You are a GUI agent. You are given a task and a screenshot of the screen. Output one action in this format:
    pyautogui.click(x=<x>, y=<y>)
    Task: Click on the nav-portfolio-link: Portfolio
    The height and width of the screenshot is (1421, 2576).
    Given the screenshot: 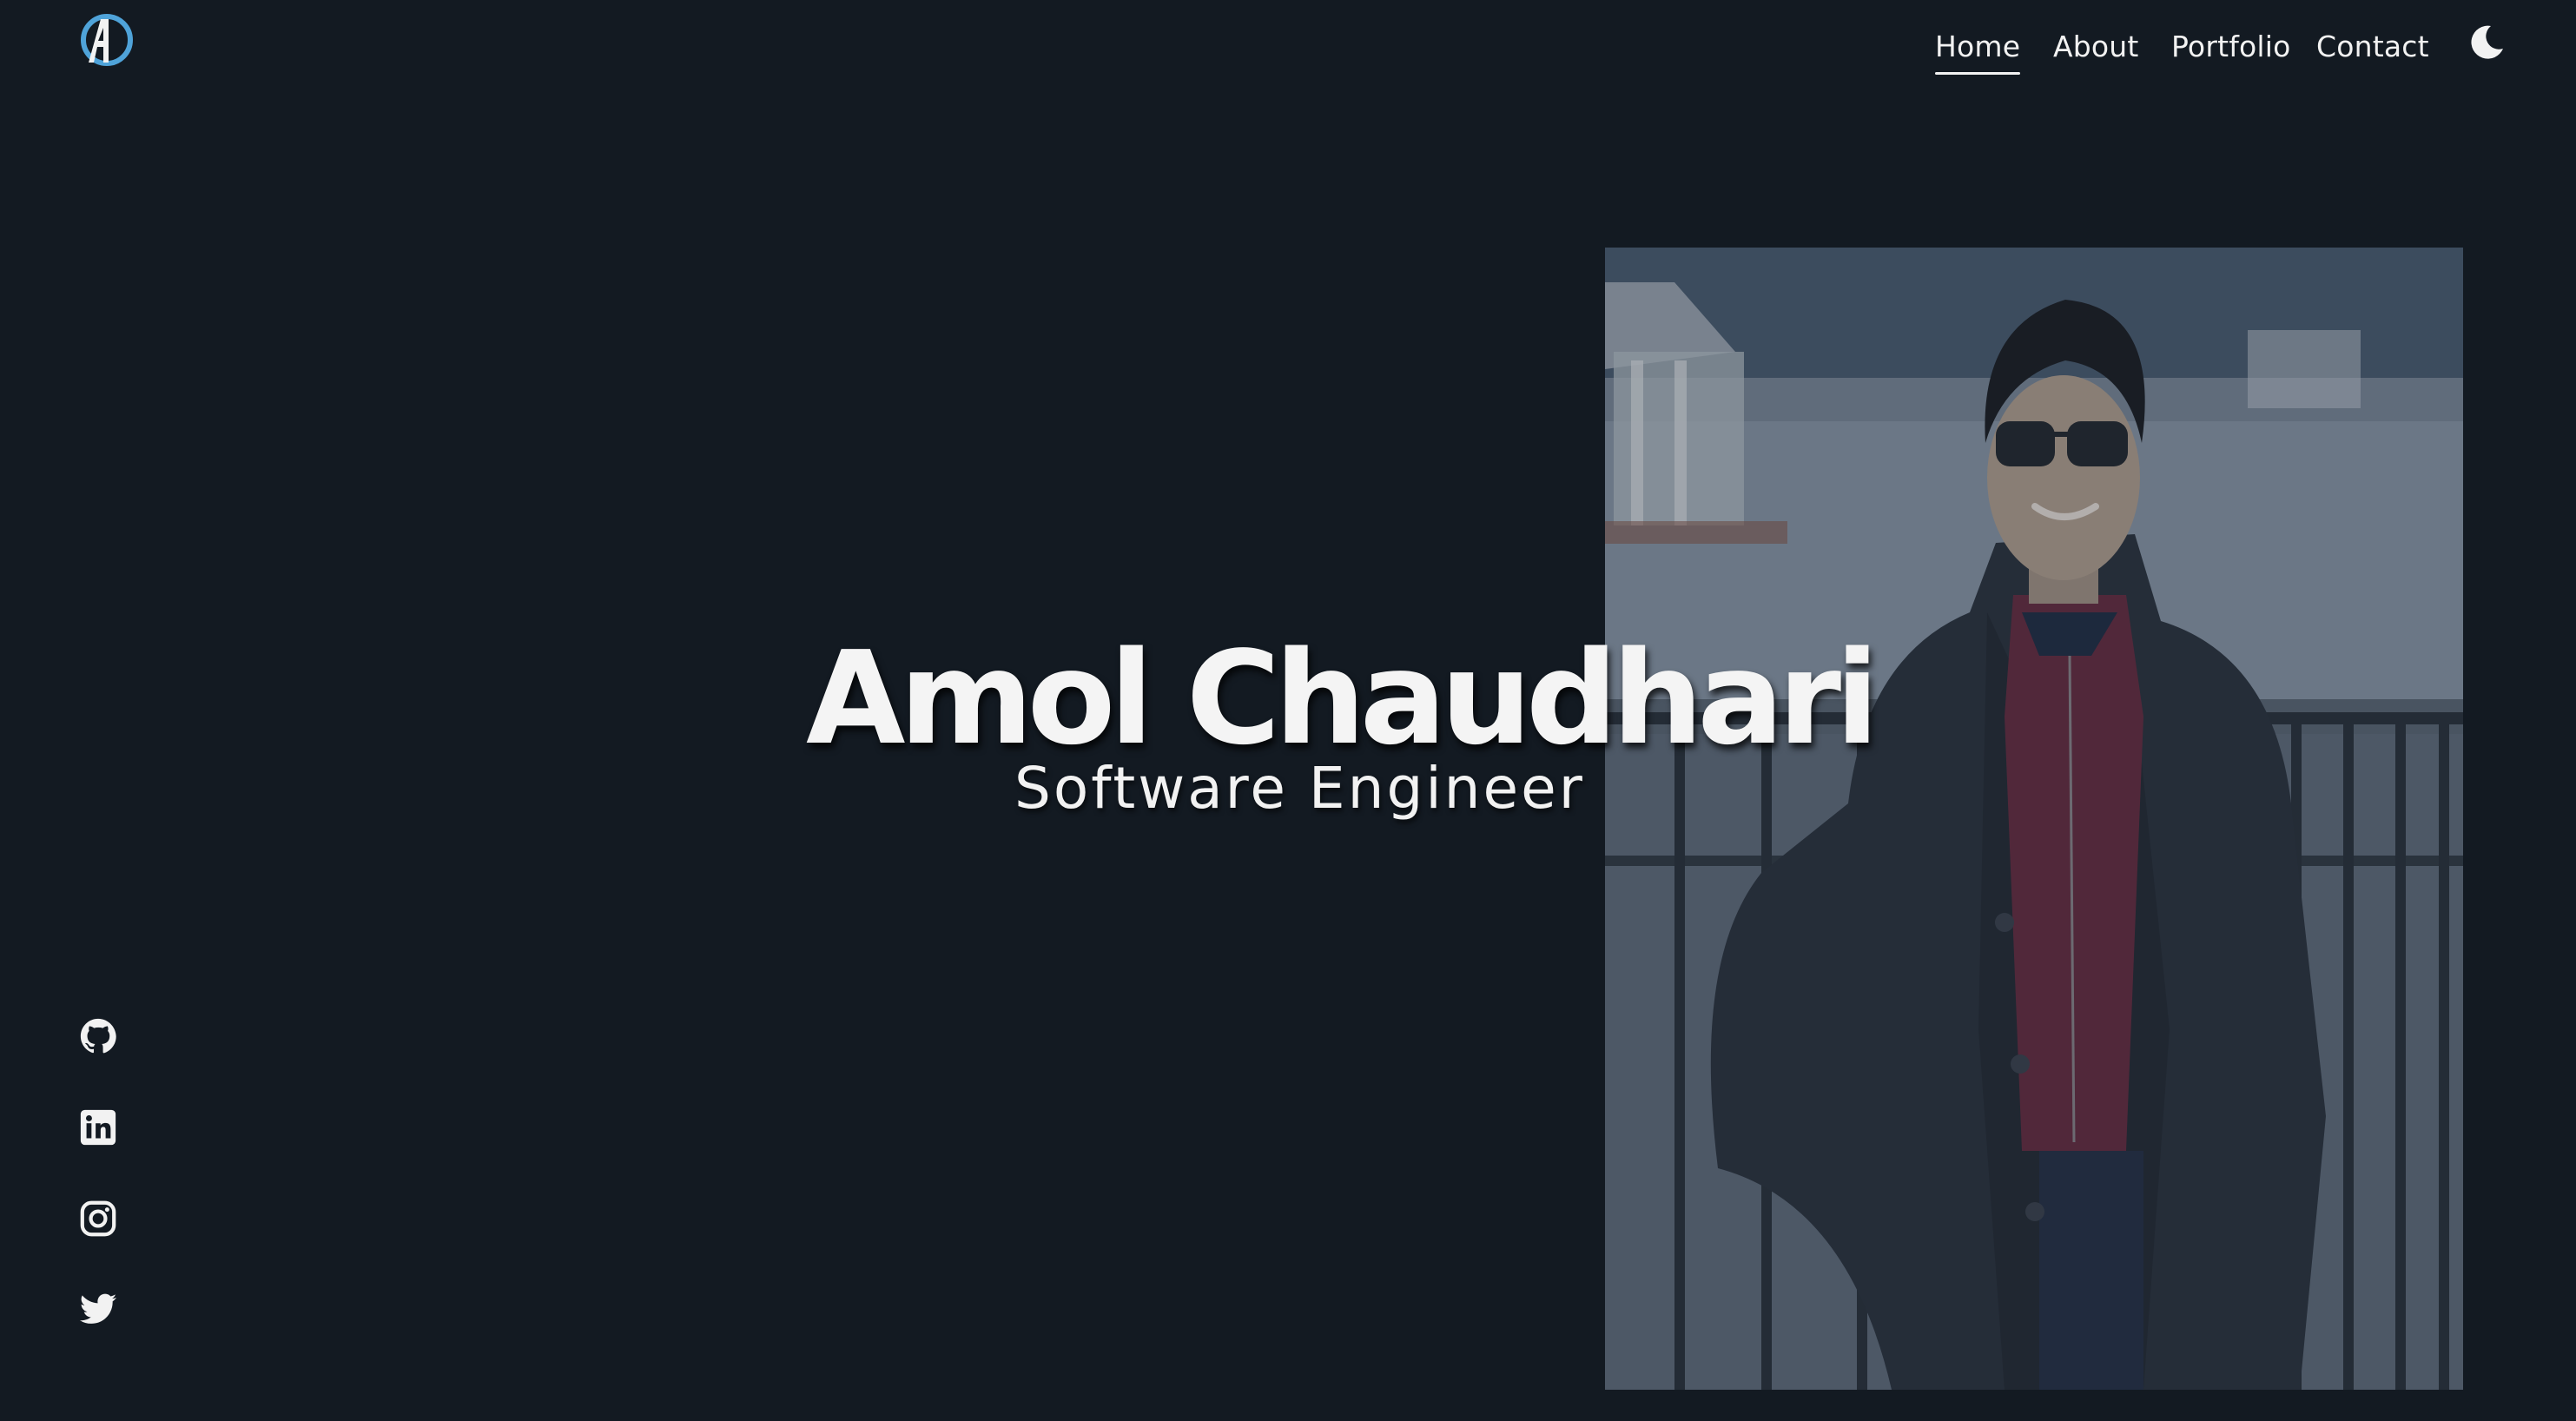 What is the action you would take?
    pyautogui.click(x=2231, y=47)
    